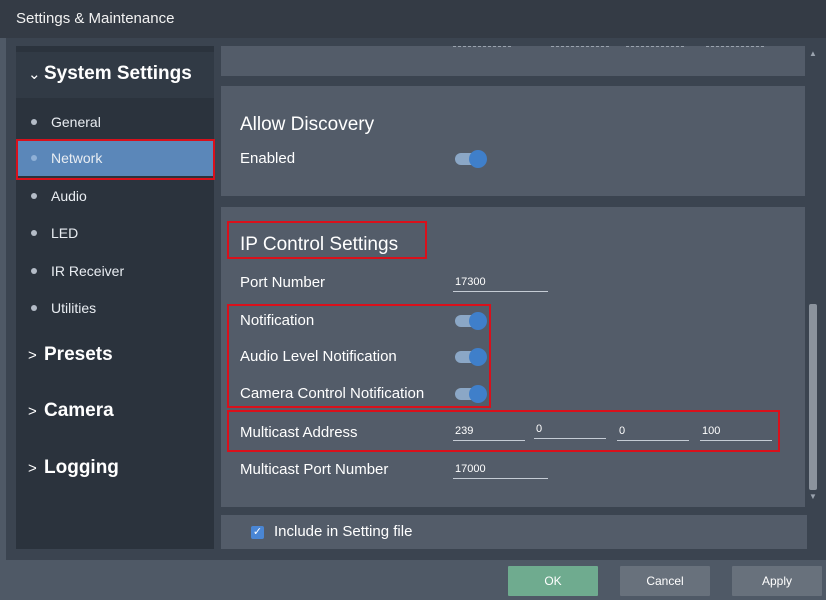  What do you see at coordinates (34, 74) in the screenshot?
I see `chevron-down-icon: ⌄` at bounding box center [34, 74].